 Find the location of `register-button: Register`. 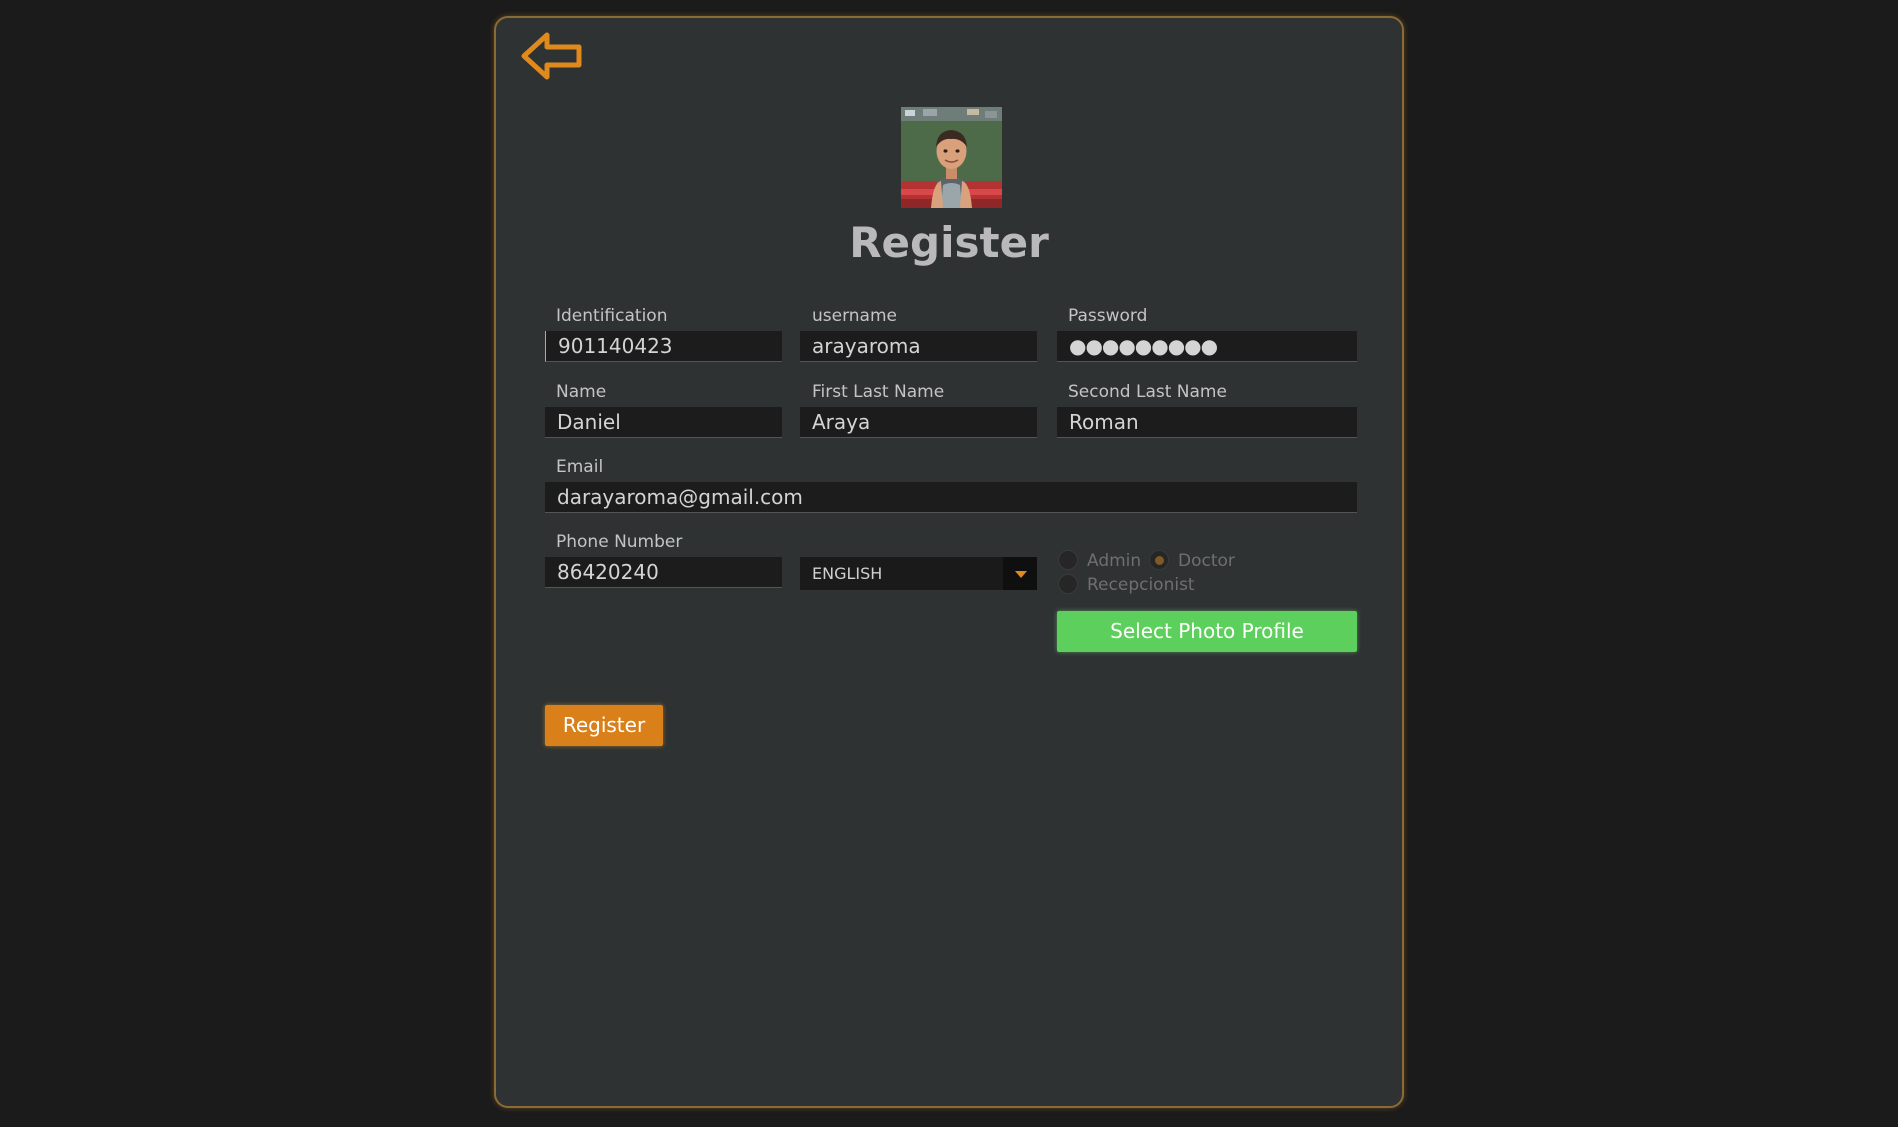

register-button: Register is located at coordinates (604, 725).